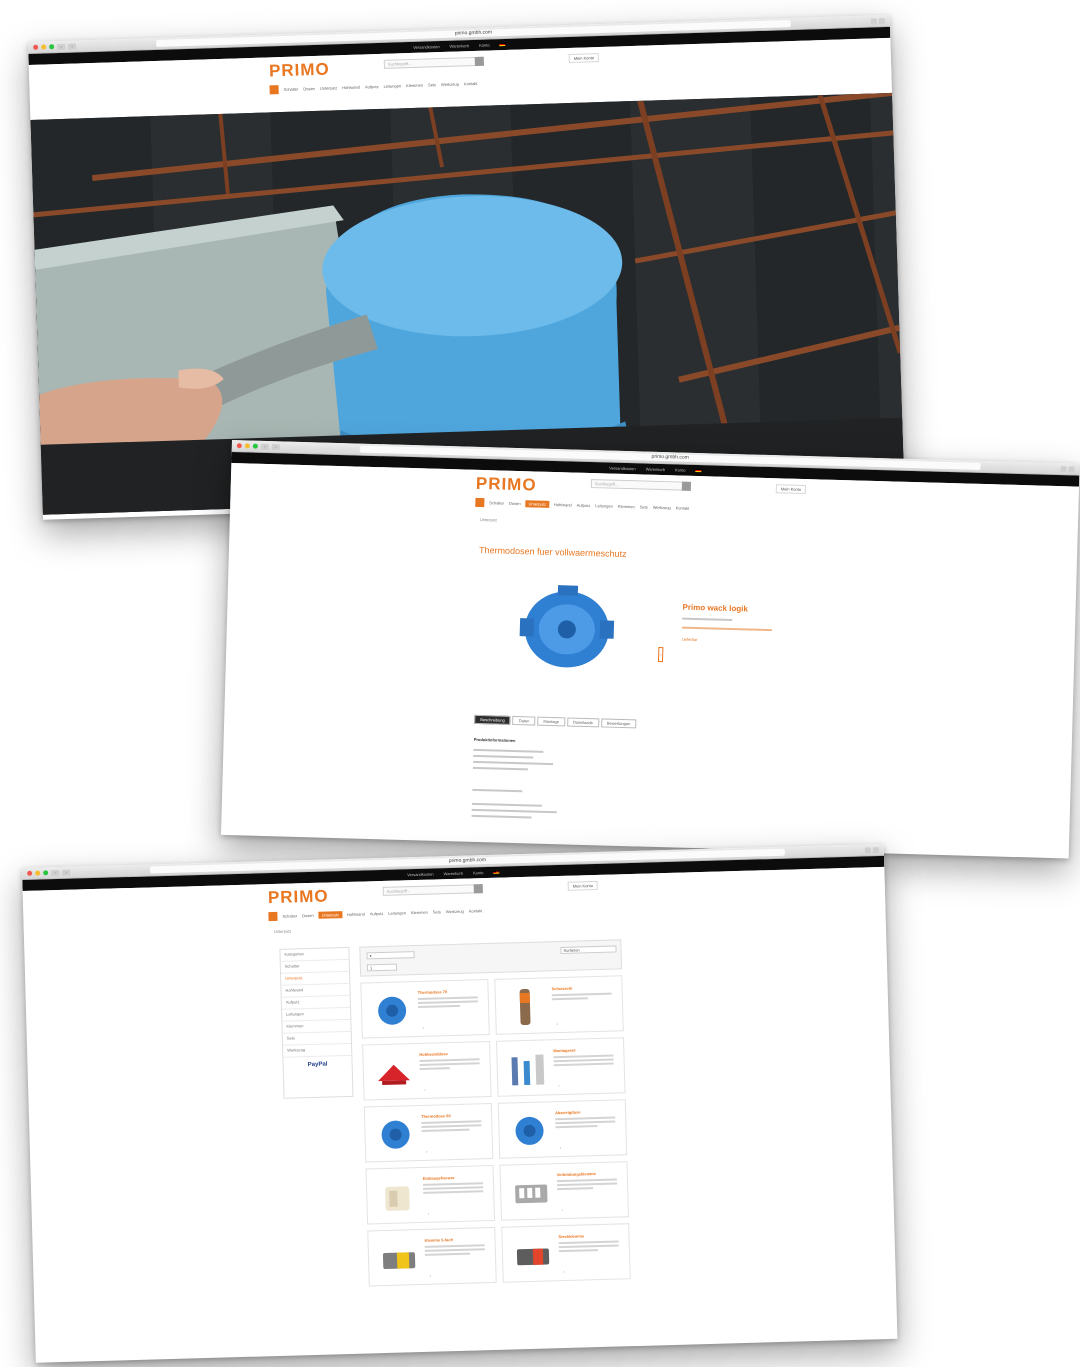 The height and width of the screenshot is (1367, 1080). Describe the element at coordinates (436, 1116) in the screenshot. I see `product-title: Thermodose 60` at that location.